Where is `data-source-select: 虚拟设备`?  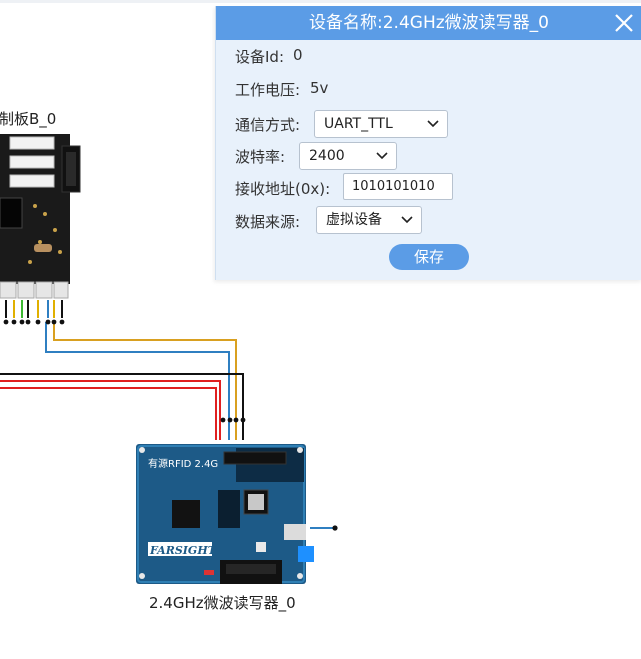 data-source-select: 虚拟设备 is located at coordinates (369, 220).